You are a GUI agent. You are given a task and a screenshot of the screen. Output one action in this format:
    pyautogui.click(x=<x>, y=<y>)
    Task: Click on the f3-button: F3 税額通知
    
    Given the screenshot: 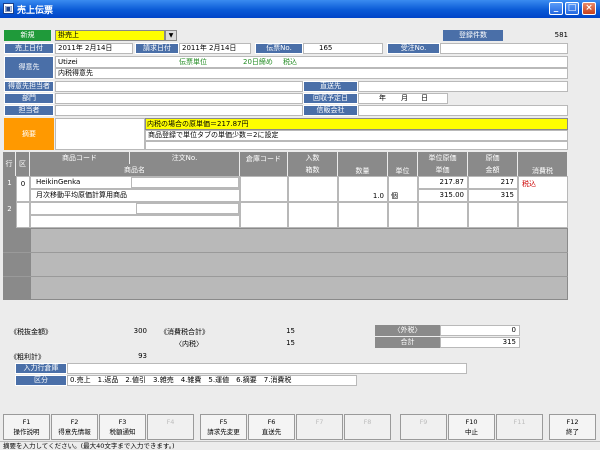 What is the action you would take?
    pyautogui.click(x=122, y=427)
    